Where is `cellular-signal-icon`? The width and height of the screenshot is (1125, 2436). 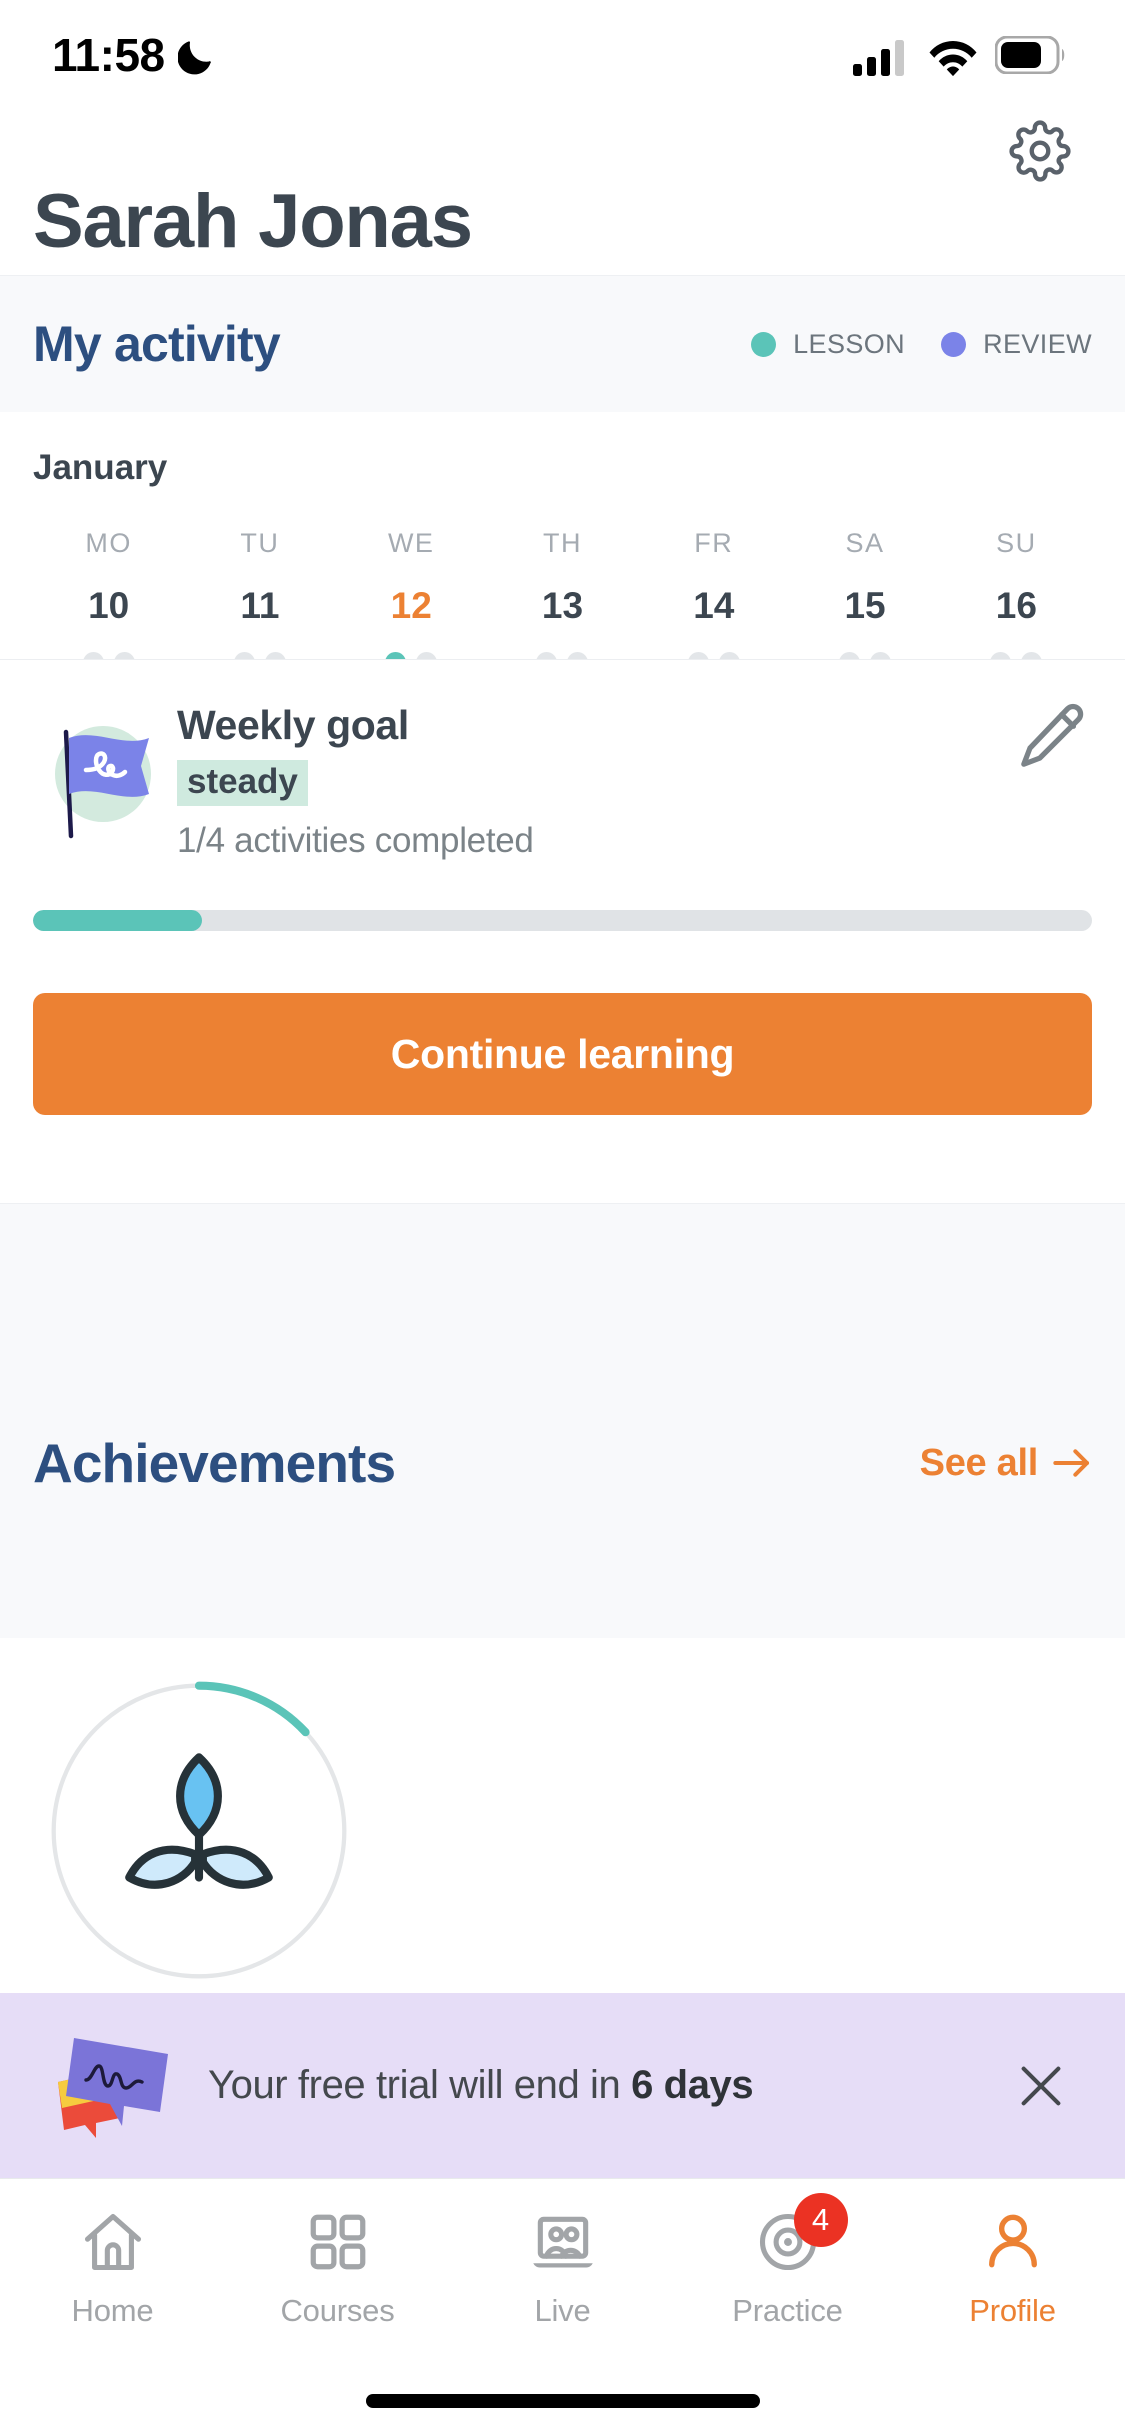 cellular-signal-icon is located at coordinates (878, 58).